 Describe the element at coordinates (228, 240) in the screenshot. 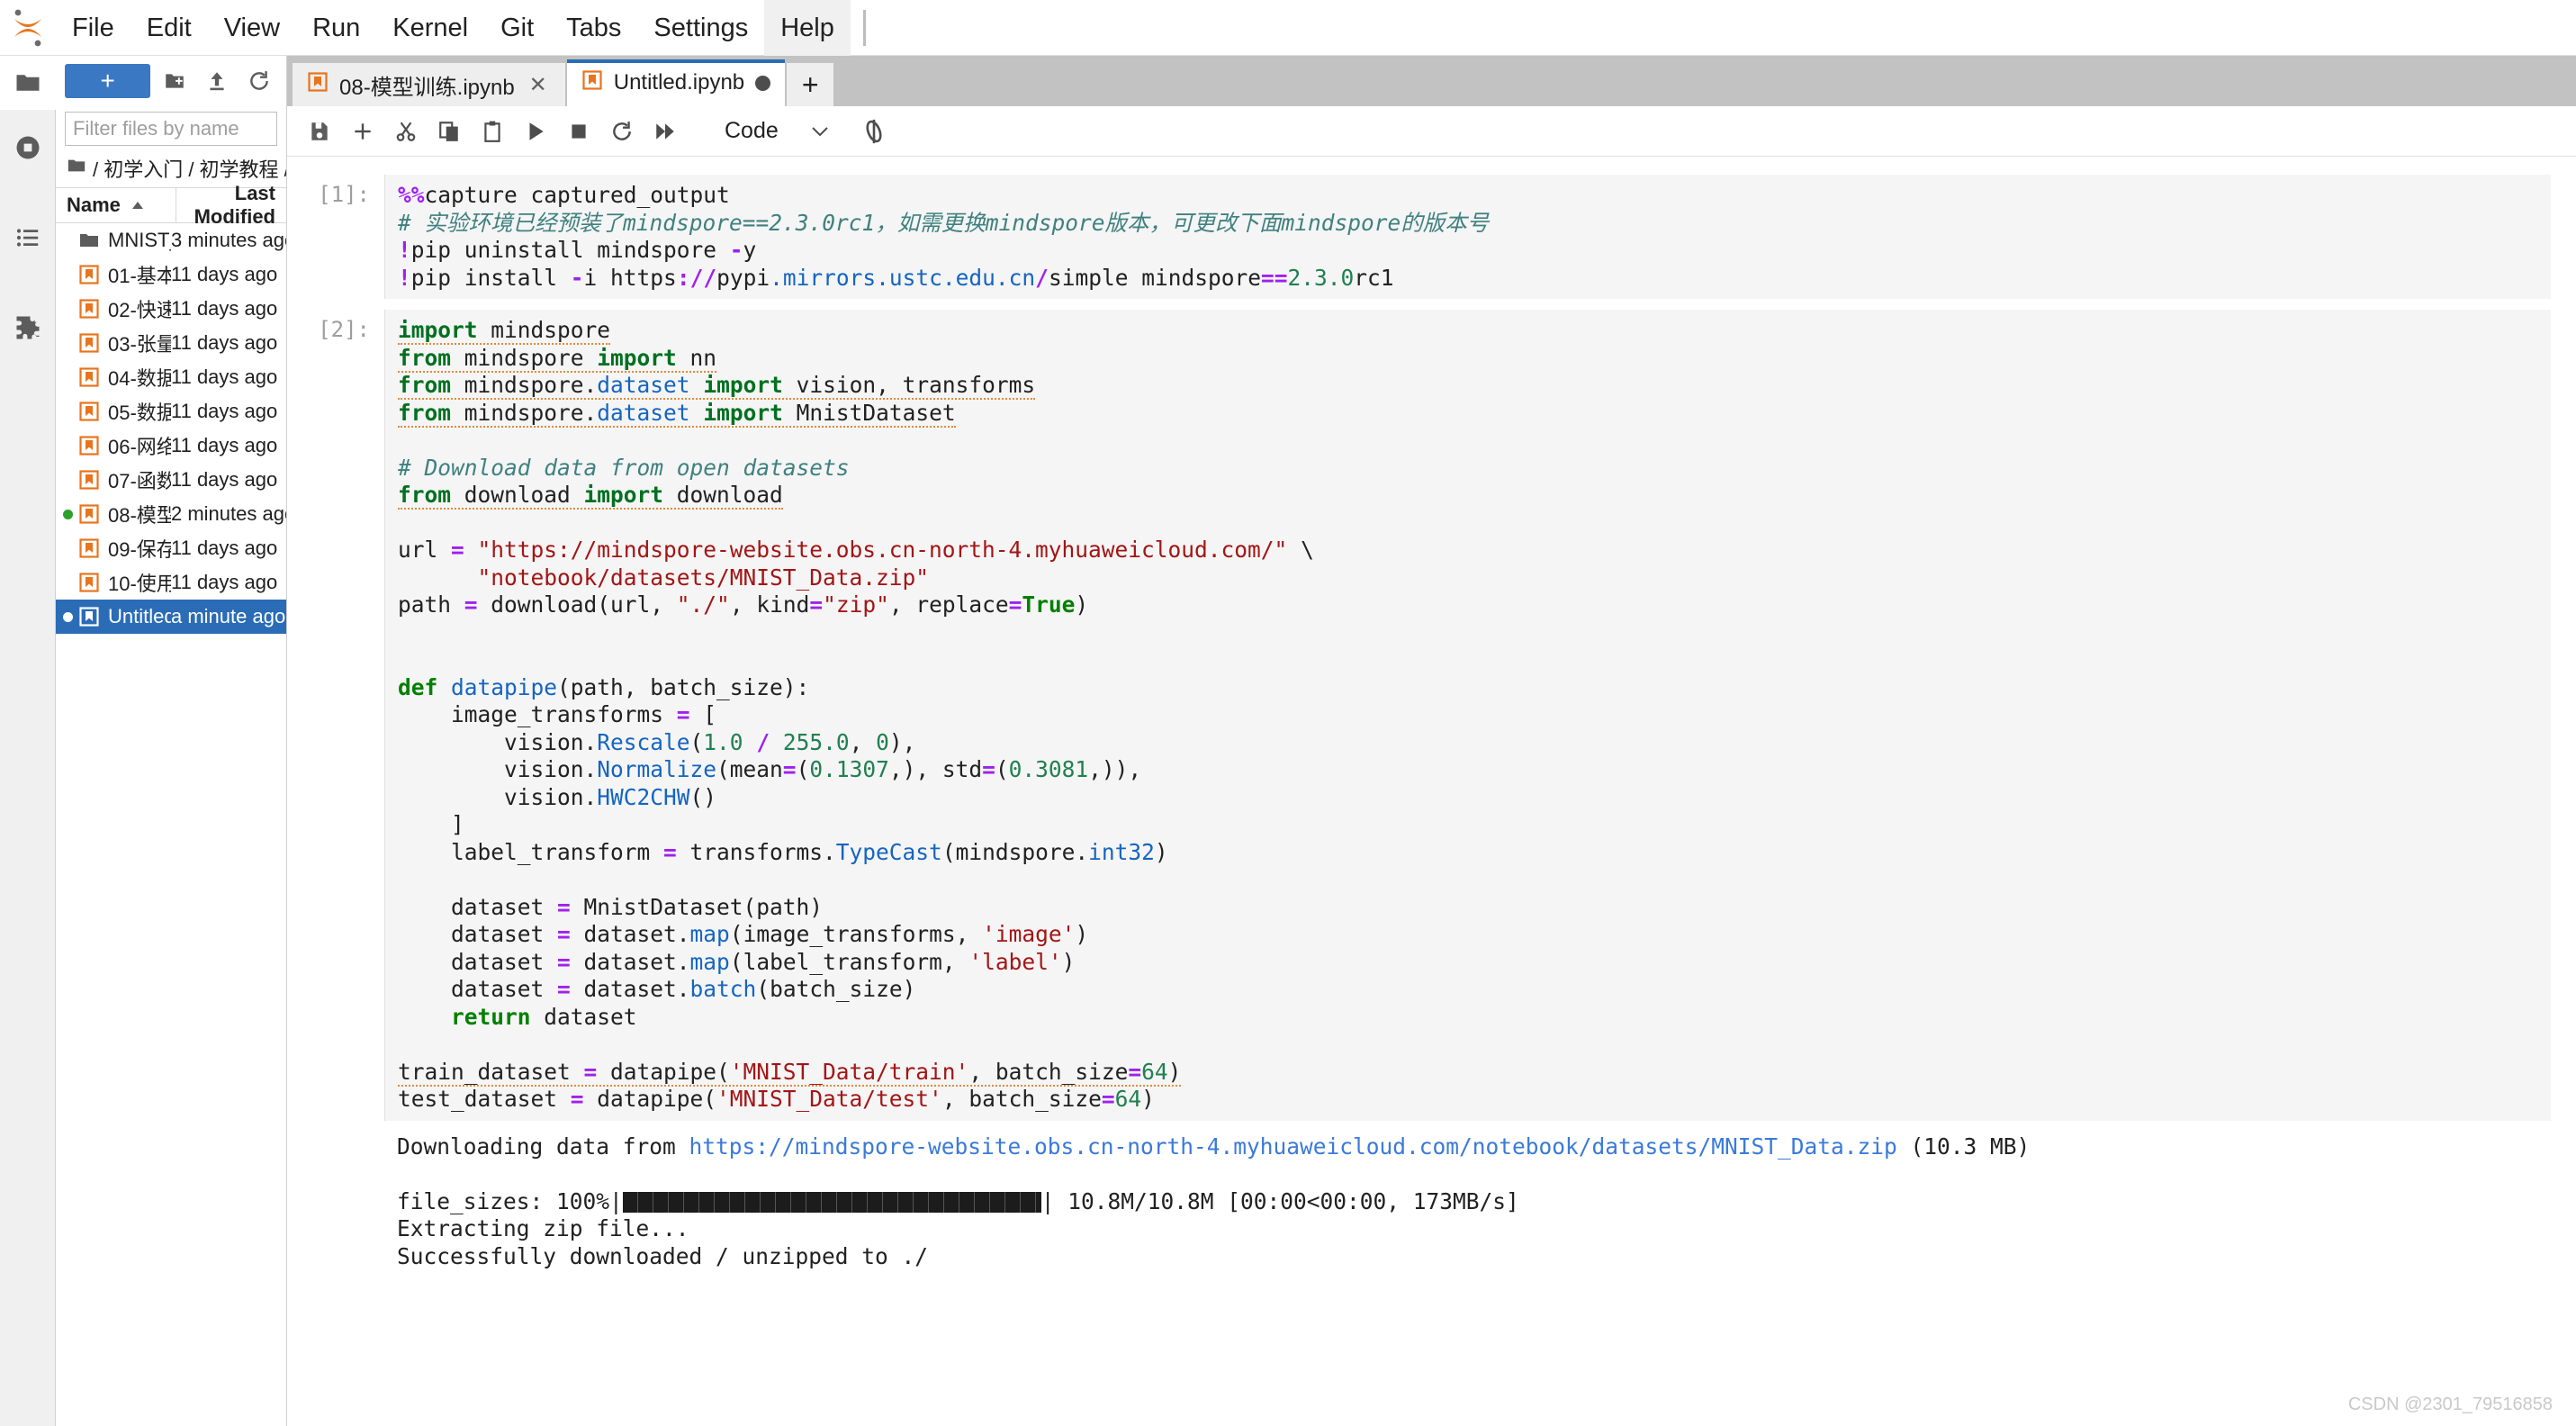

I see `file-last-modified: 3 minutes ago` at that location.